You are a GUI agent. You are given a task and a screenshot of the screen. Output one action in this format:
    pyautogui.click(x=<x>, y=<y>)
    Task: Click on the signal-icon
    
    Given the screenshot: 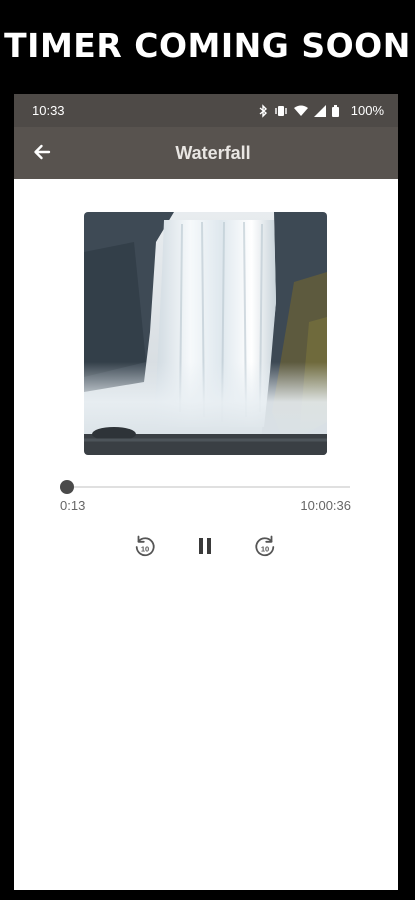 What is the action you would take?
    pyautogui.click(x=319, y=110)
    